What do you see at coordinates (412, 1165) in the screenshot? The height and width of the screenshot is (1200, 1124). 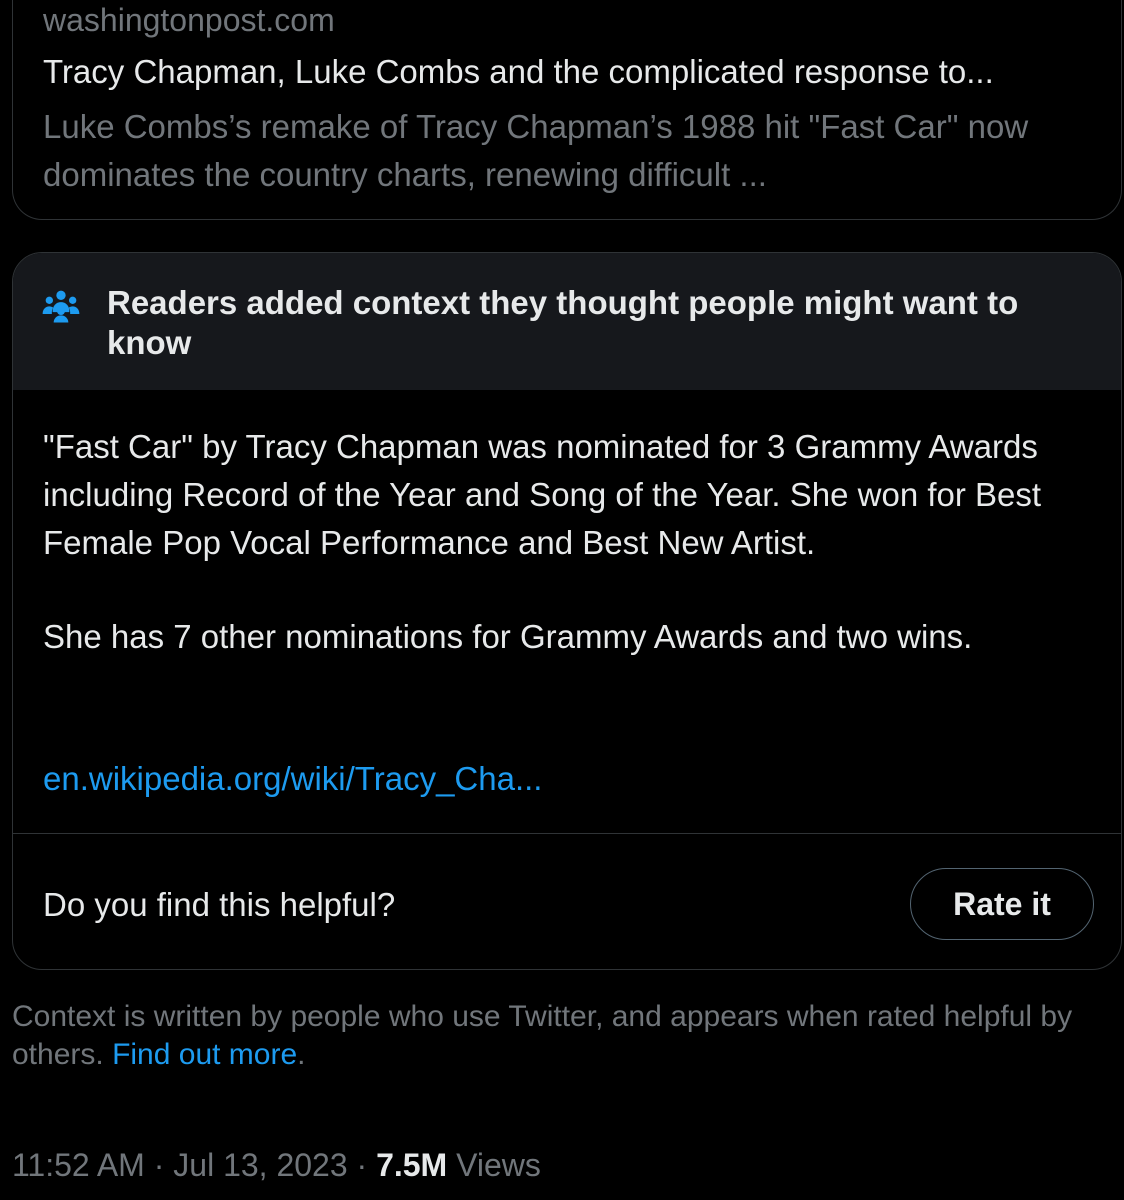 I see `views-count: 7.5M` at bounding box center [412, 1165].